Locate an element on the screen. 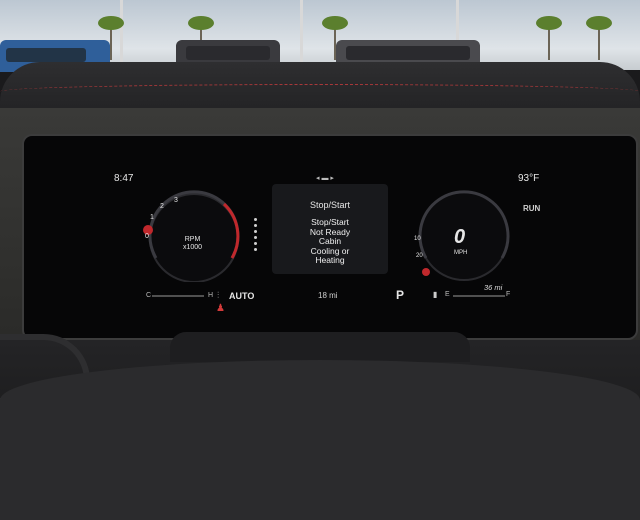 The width and height of the screenshot is (640, 520). temp-cold-label: C is located at coordinates (149, 295).